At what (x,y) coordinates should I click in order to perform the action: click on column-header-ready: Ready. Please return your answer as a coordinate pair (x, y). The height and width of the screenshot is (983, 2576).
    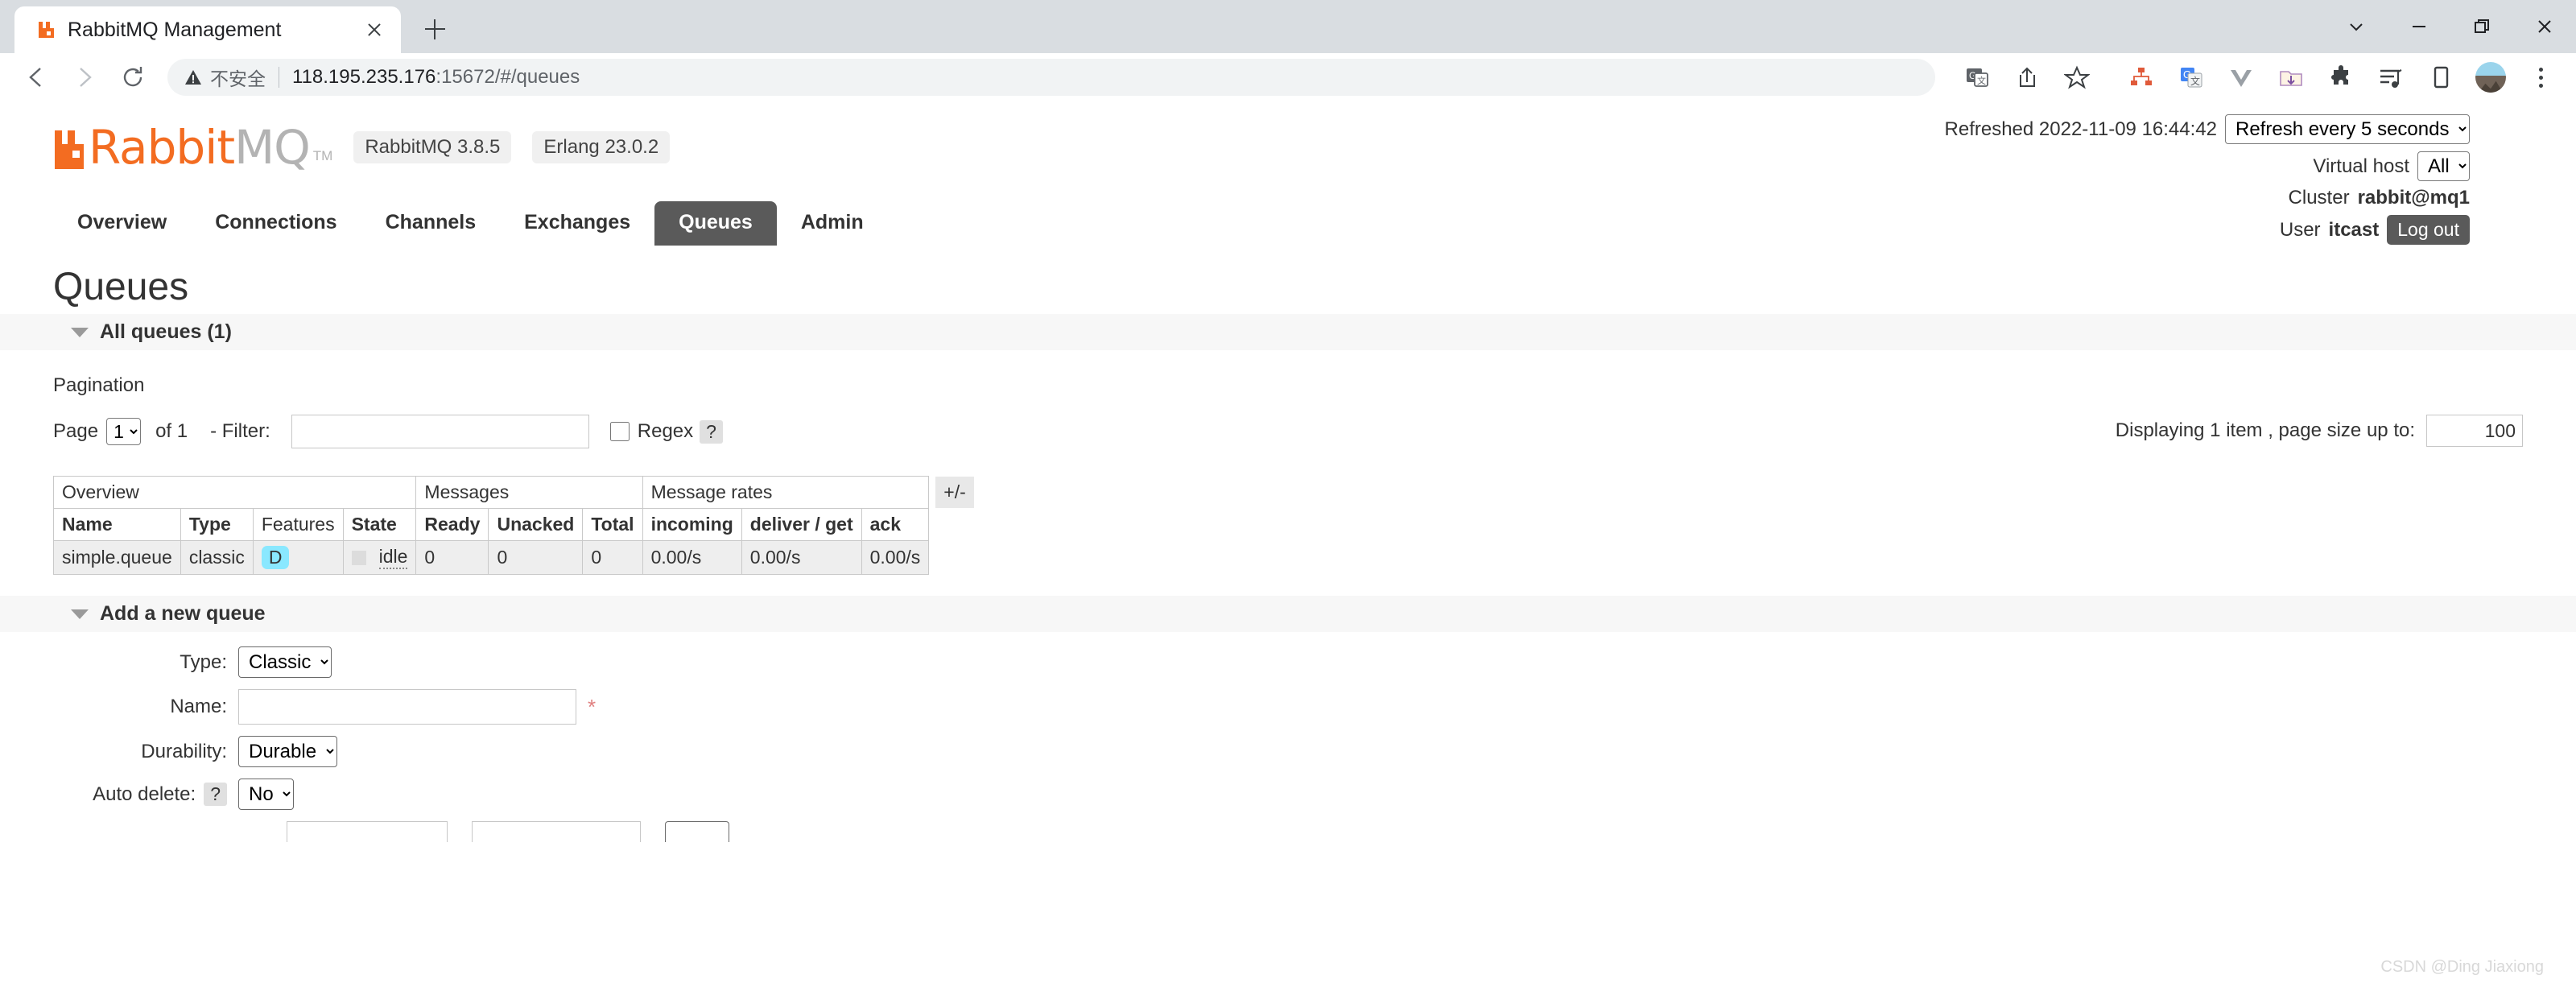
    Looking at the image, I should click on (452, 525).